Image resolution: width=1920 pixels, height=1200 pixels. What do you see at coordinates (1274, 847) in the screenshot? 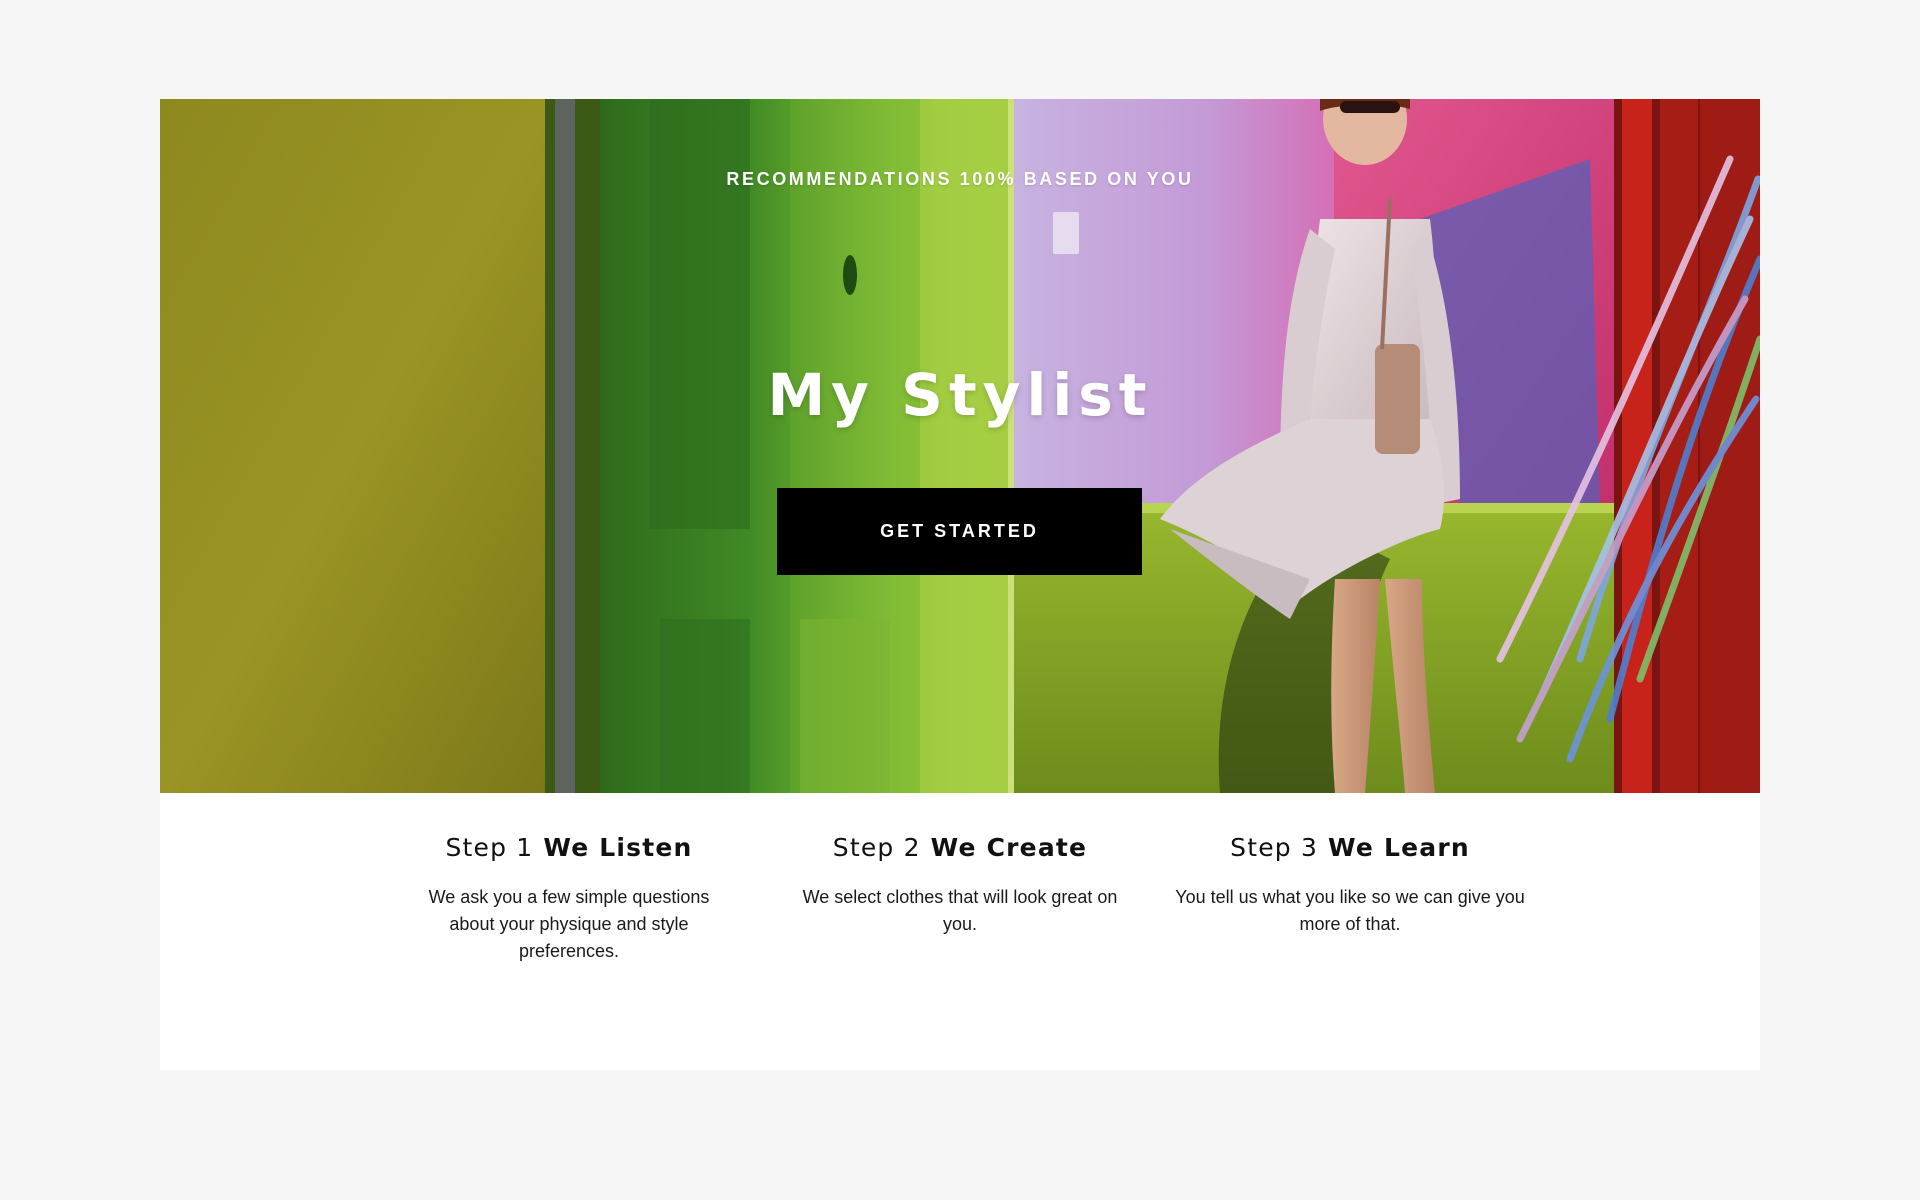
I see `step-number: Step 3` at bounding box center [1274, 847].